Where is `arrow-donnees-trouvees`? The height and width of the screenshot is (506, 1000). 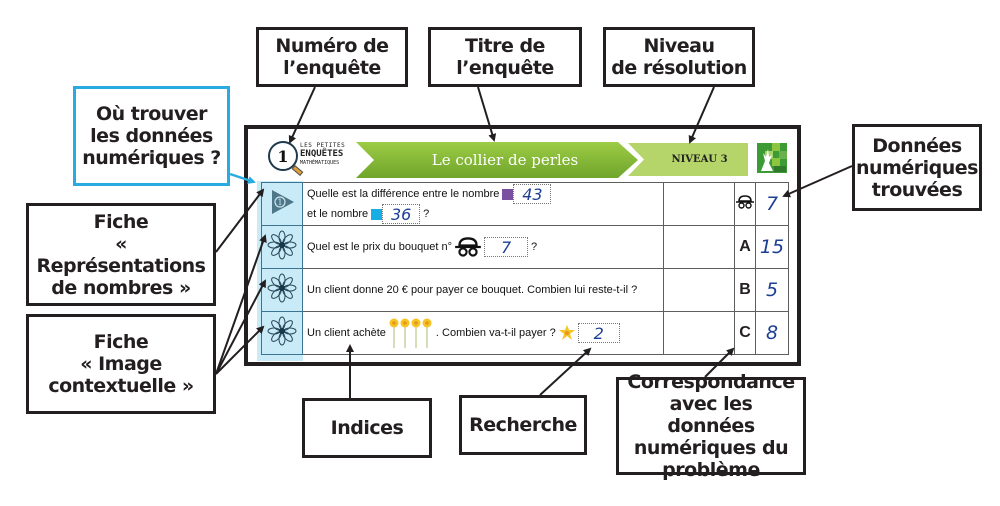 arrow-donnees-trouvees is located at coordinates (817, 181).